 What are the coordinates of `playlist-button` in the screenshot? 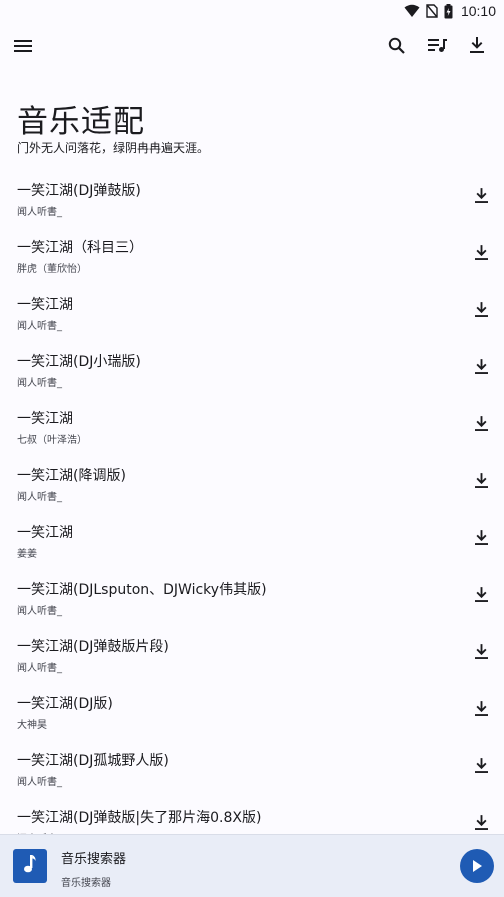 It's located at (437, 47).